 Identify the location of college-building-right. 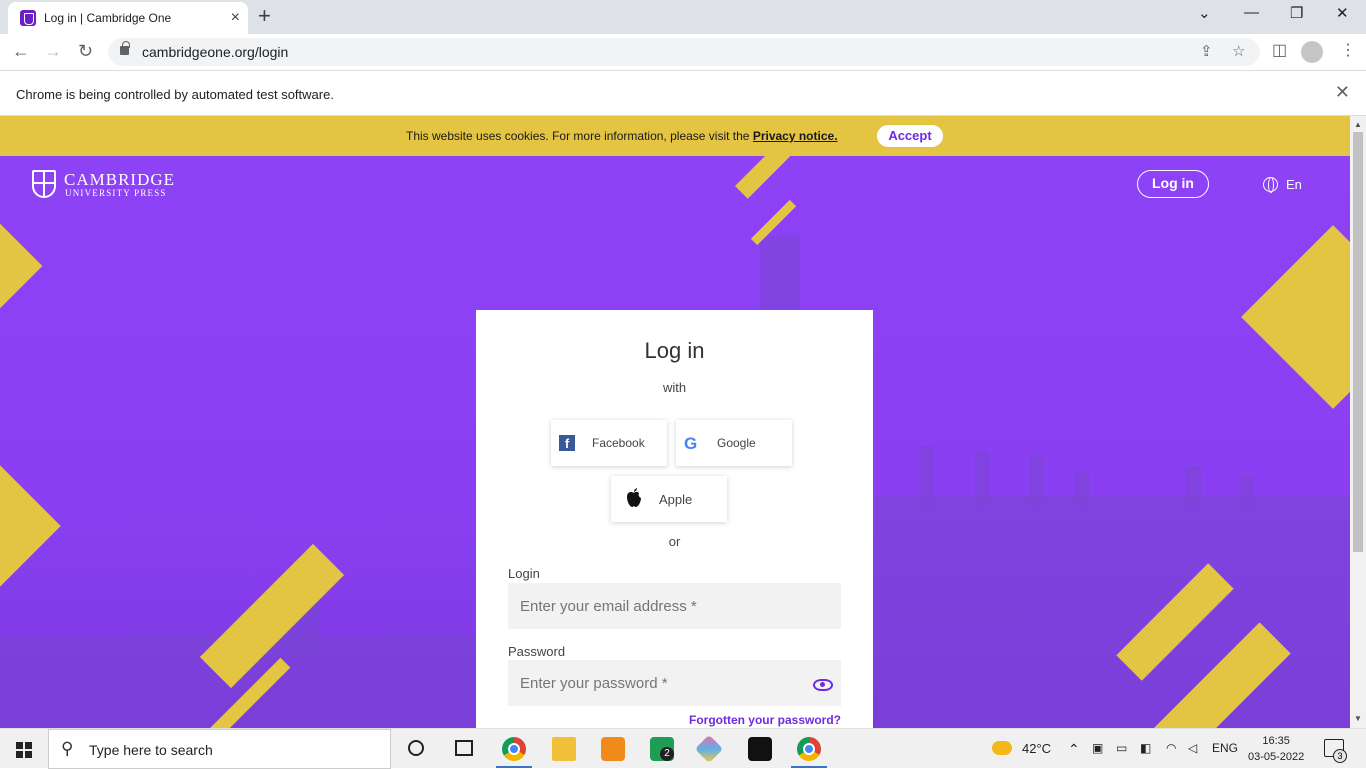
(1112, 612).